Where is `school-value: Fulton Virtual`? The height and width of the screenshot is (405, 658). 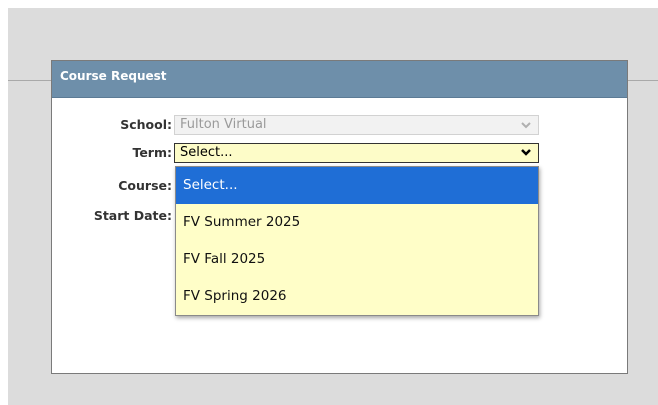 school-value: Fulton Virtual is located at coordinates (223, 124).